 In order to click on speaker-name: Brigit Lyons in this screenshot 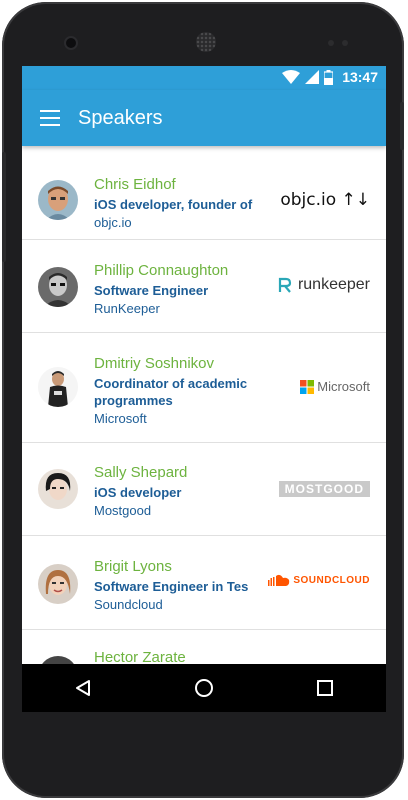, I will do `click(133, 566)`.